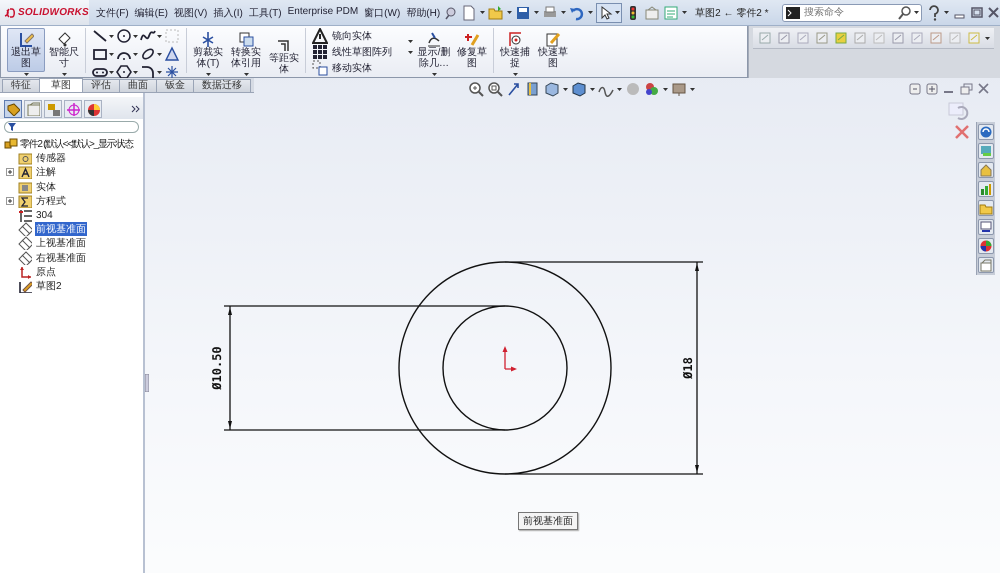  Describe the element at coordinates (124, 72) in the screenshot. I see `polygon-icon` at that location.